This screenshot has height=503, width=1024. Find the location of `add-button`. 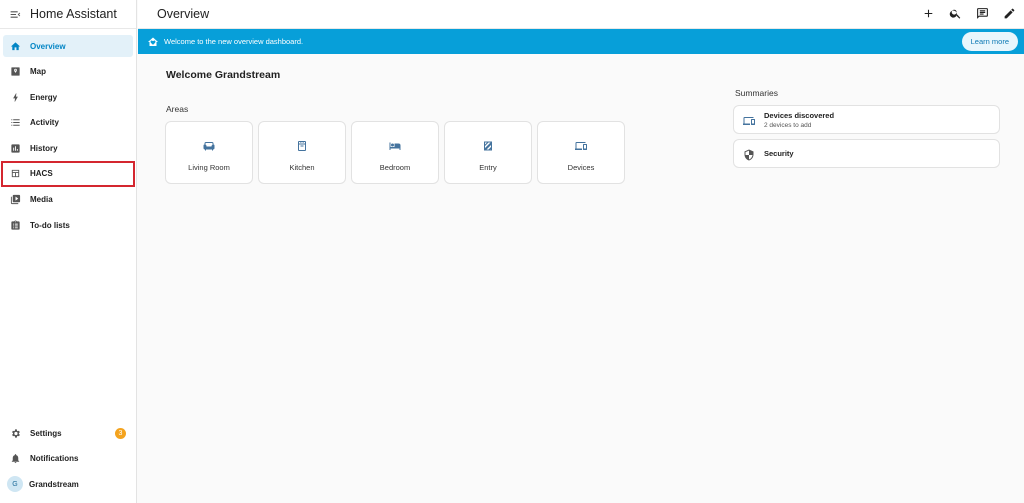

add-button is located at coordinates (928, 13).